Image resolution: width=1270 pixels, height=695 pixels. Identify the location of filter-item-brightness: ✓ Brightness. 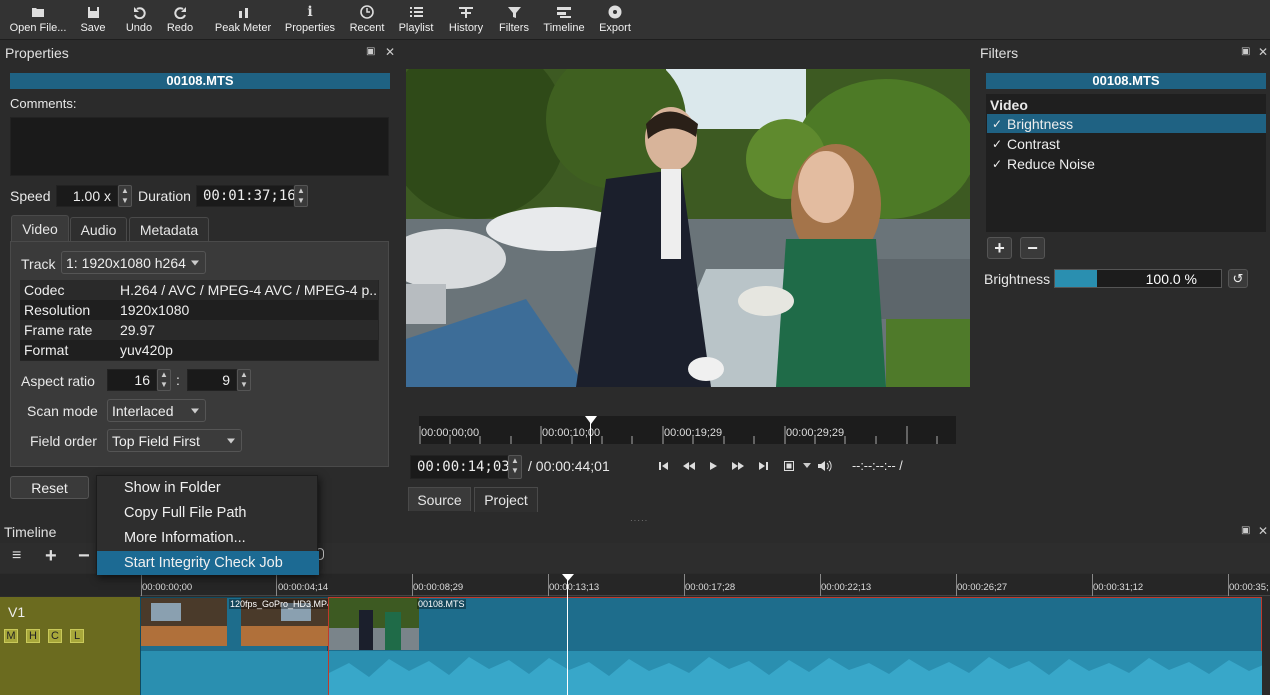
(1126, 123).